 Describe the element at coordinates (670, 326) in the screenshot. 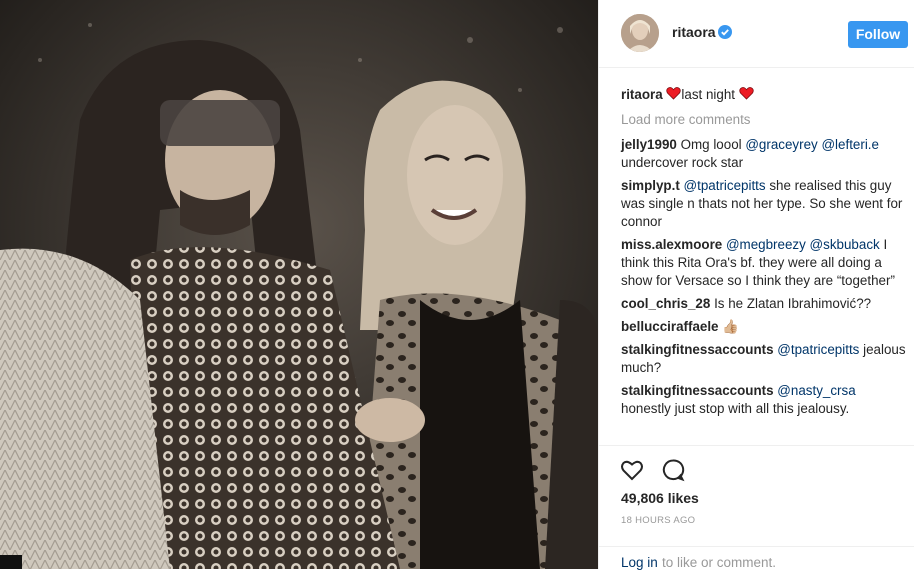

I see `comment-username: belluccirаffaele` at that location.